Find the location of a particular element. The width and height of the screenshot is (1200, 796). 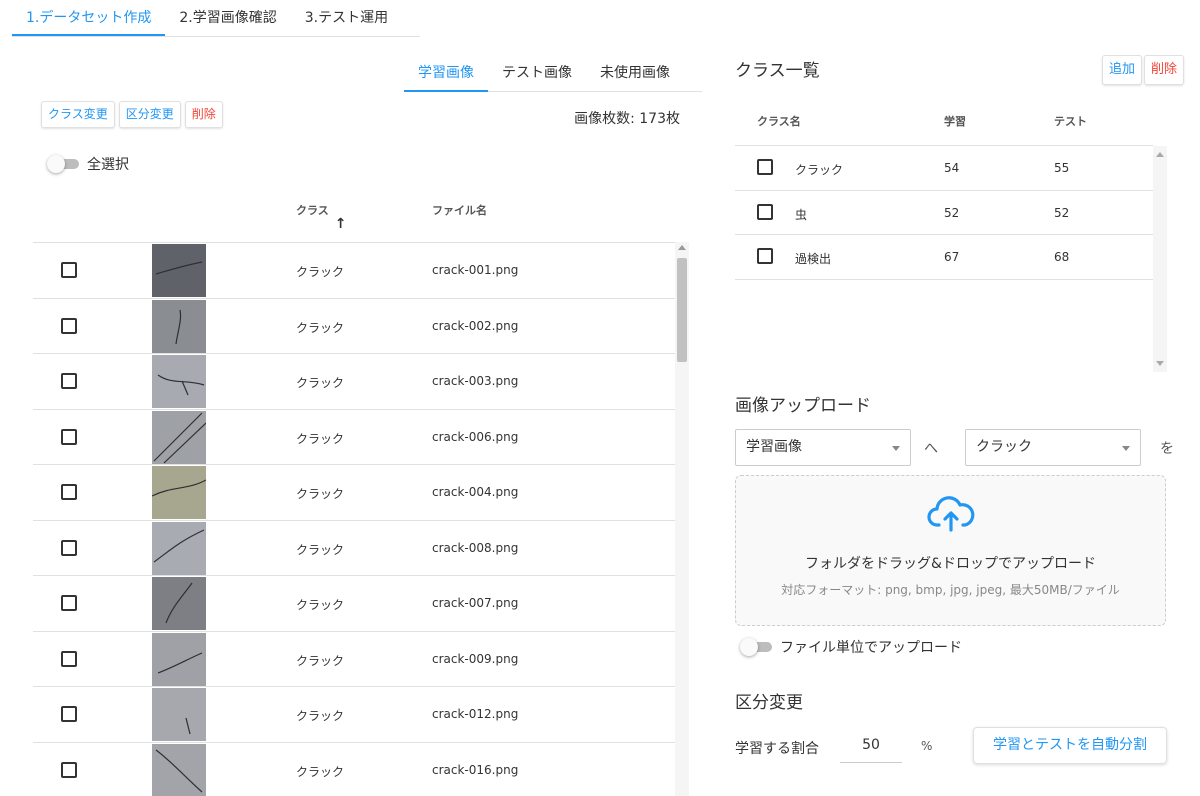

row-filename: crack-002.png is located at coordinates (475, 325).